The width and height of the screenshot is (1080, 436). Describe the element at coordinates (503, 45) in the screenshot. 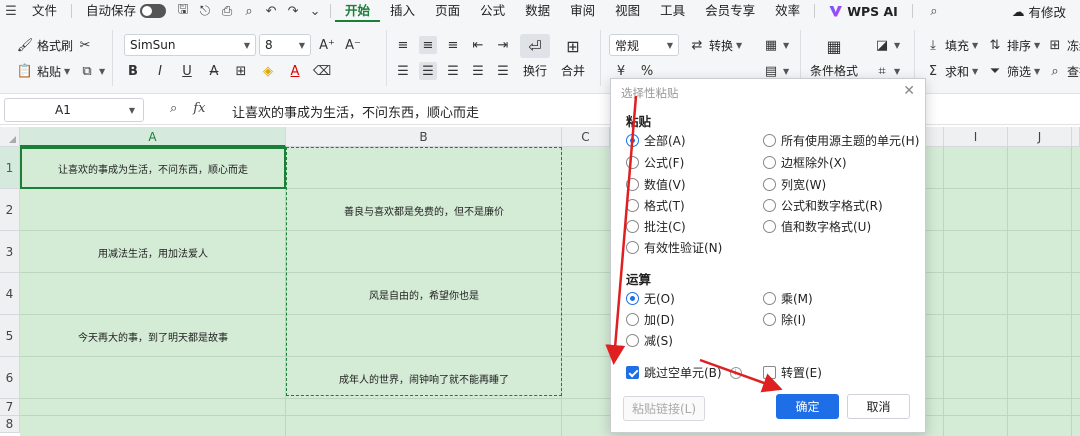

I see `indent-icon: ⇥` at that location.